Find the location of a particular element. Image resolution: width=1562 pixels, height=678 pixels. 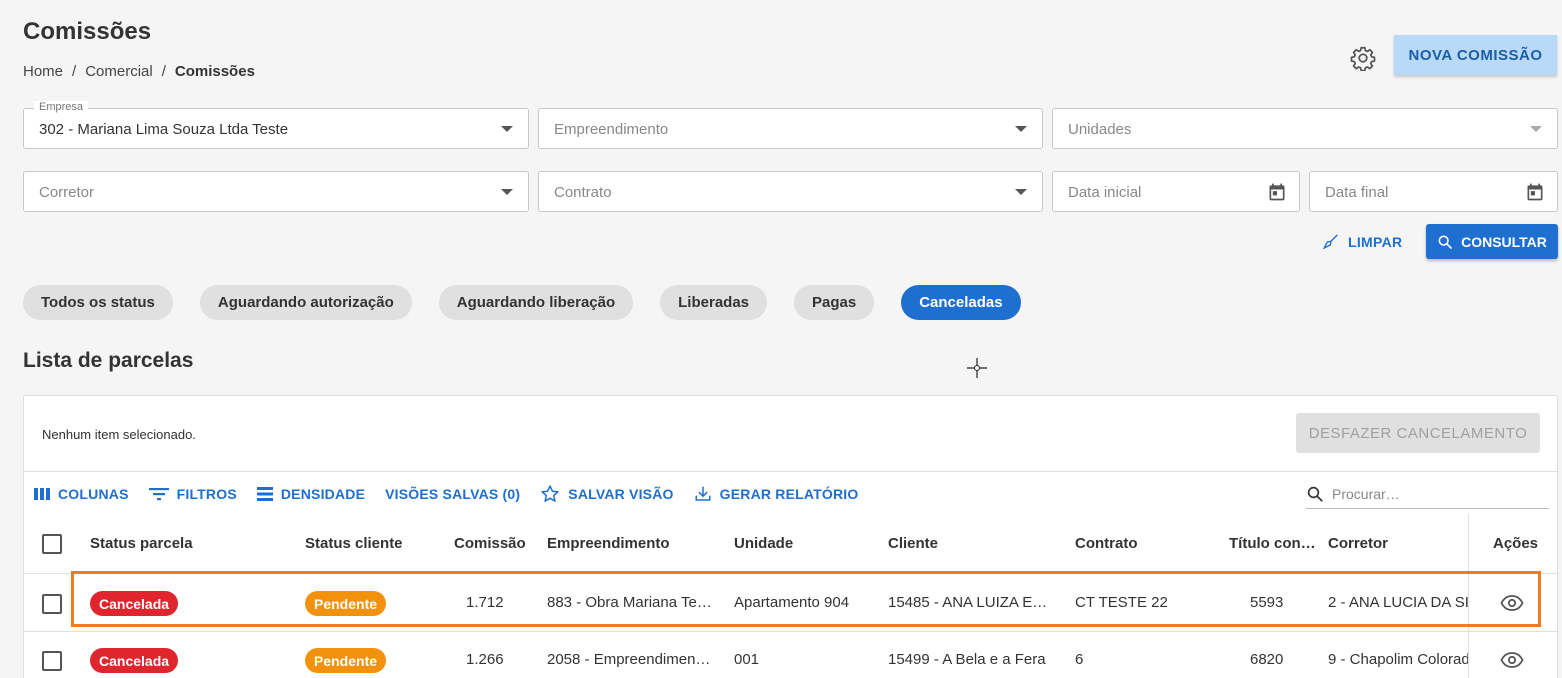

column-header-status-parcela: Status parcela is located at coordinates (141, 543).